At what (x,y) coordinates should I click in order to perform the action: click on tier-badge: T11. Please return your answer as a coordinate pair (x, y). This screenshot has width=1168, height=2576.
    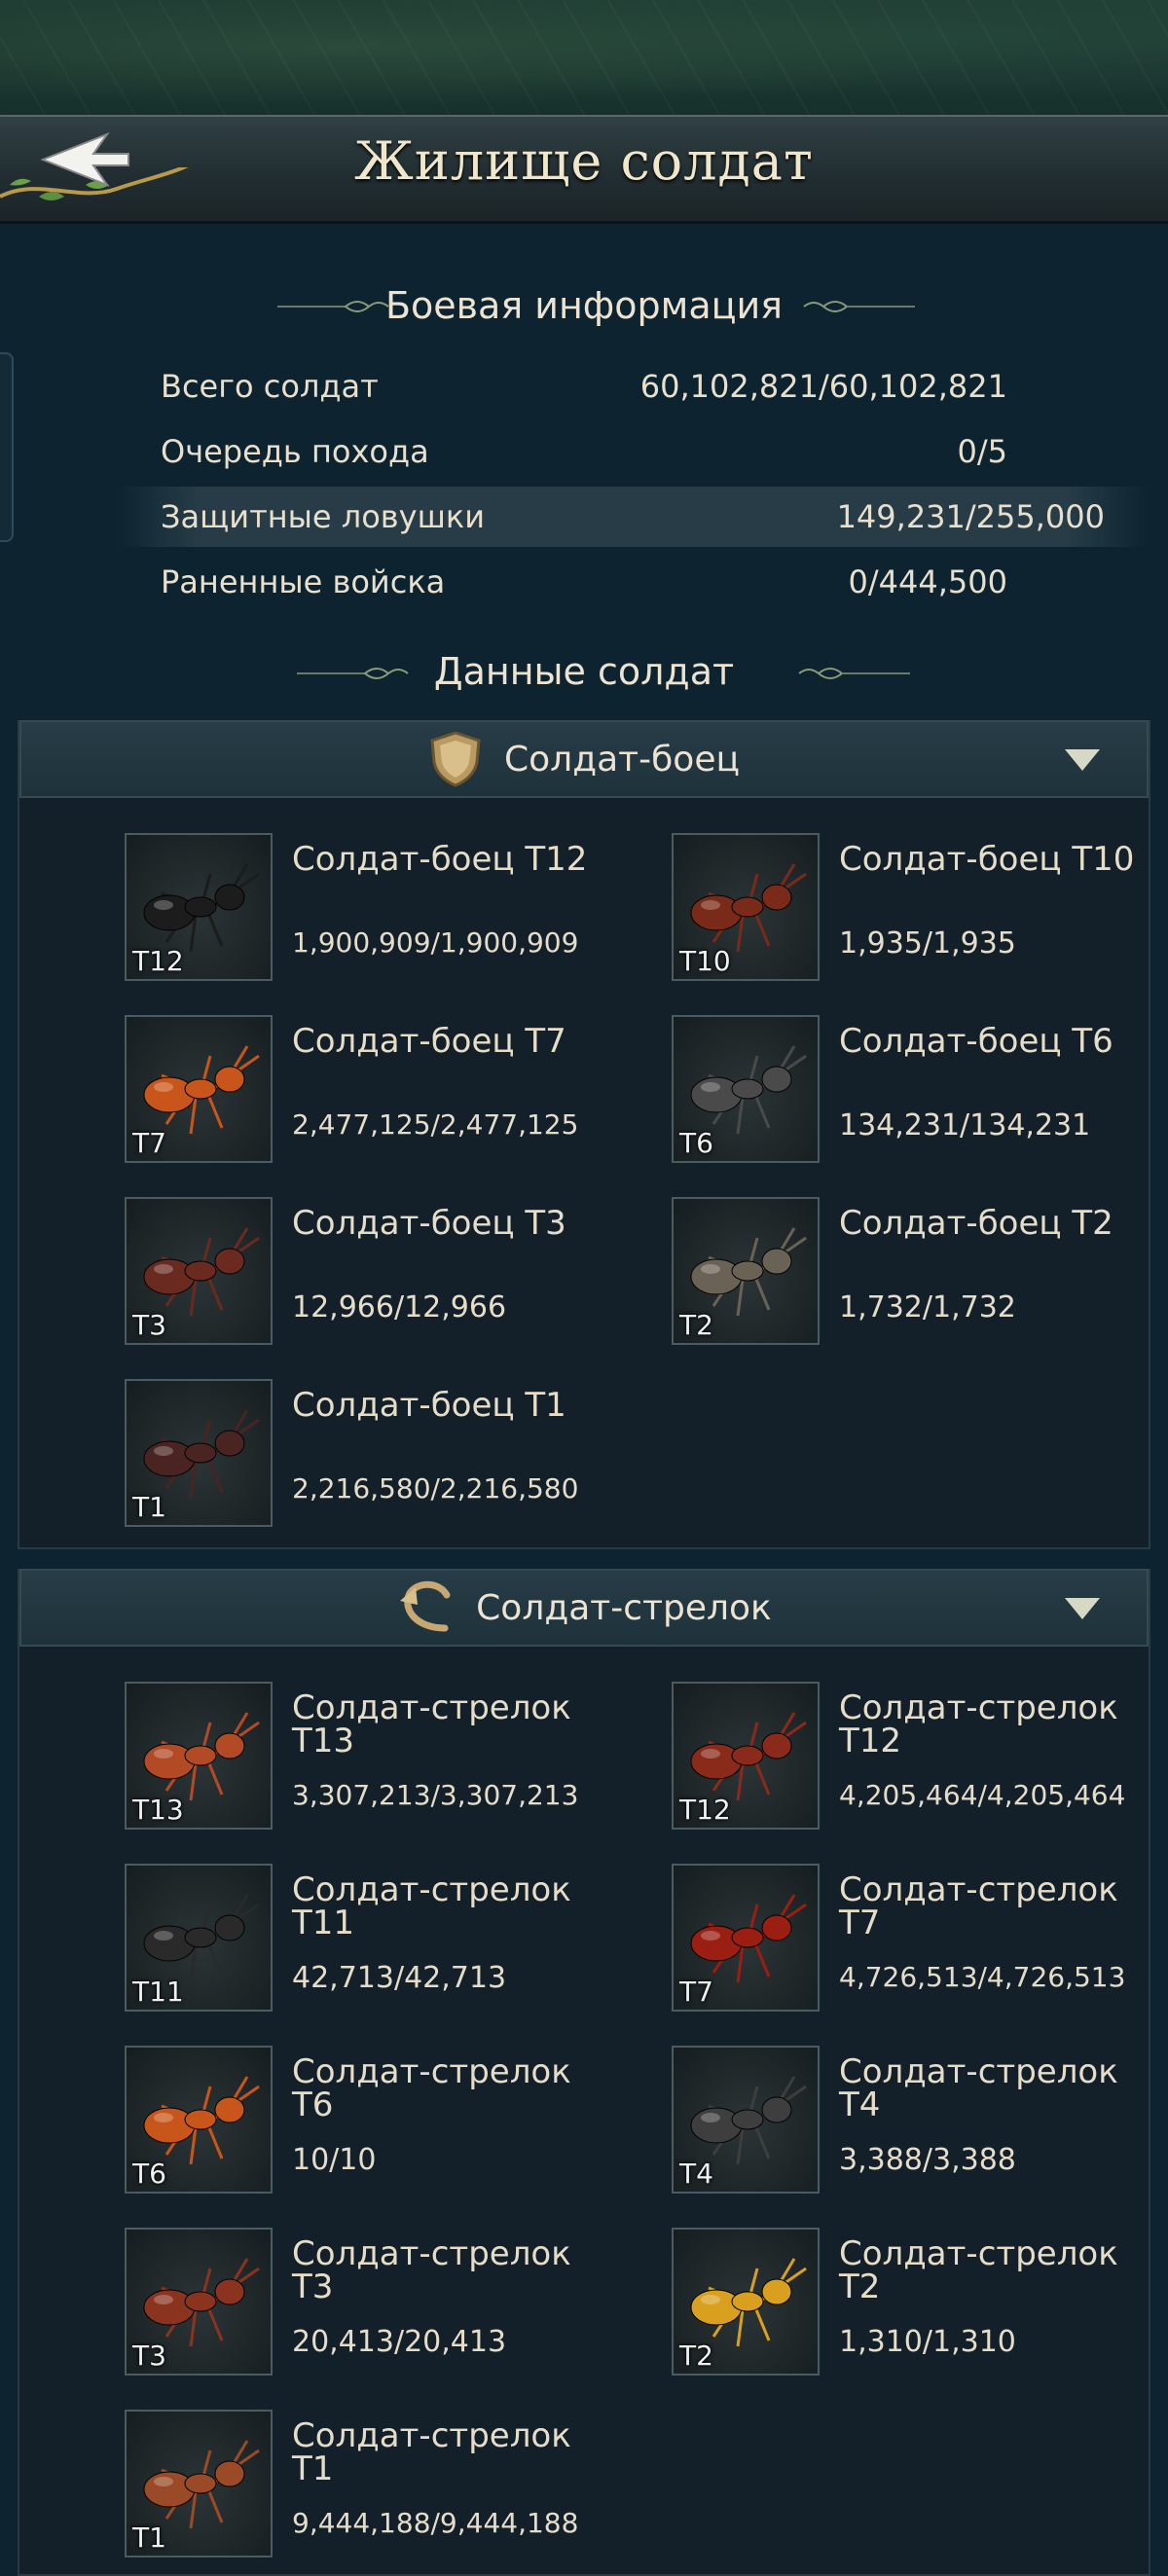
    Looking at the image, I should click on (158, 1992).